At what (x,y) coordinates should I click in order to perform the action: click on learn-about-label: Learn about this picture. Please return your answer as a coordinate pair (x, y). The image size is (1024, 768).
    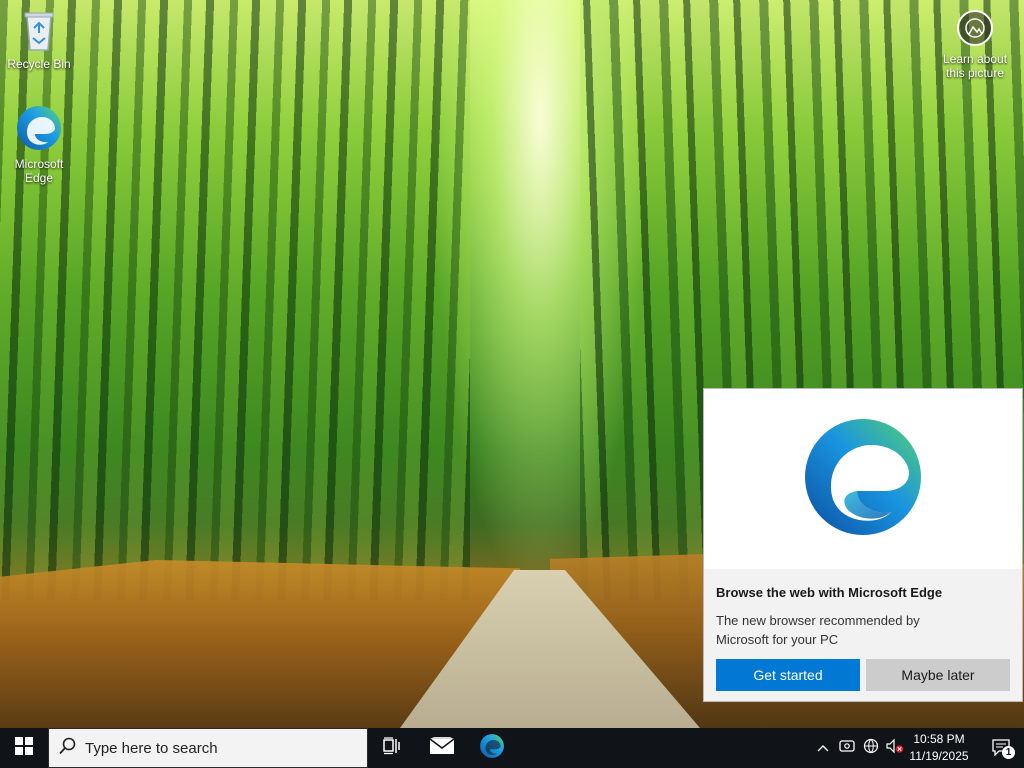
    Looking at the image, I should click on (975, 66).